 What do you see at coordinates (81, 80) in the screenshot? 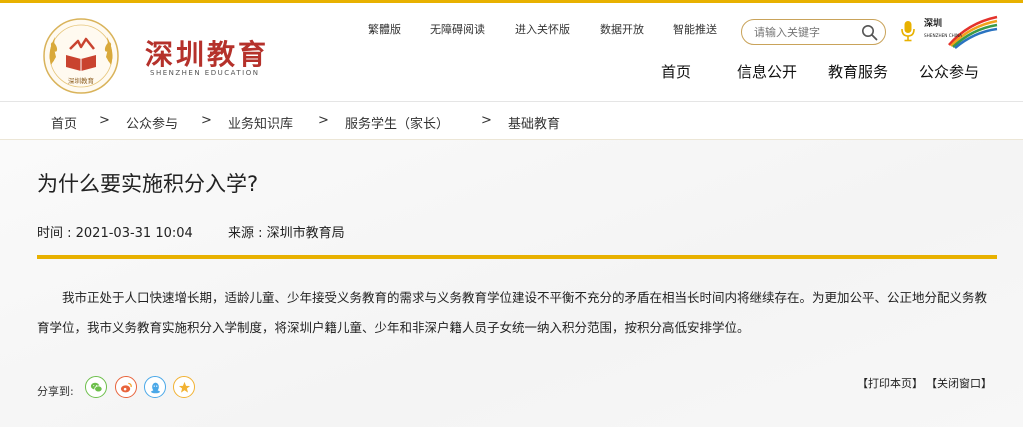
I see `svg-text: 深圳教育` at bounding box center [81, 80].